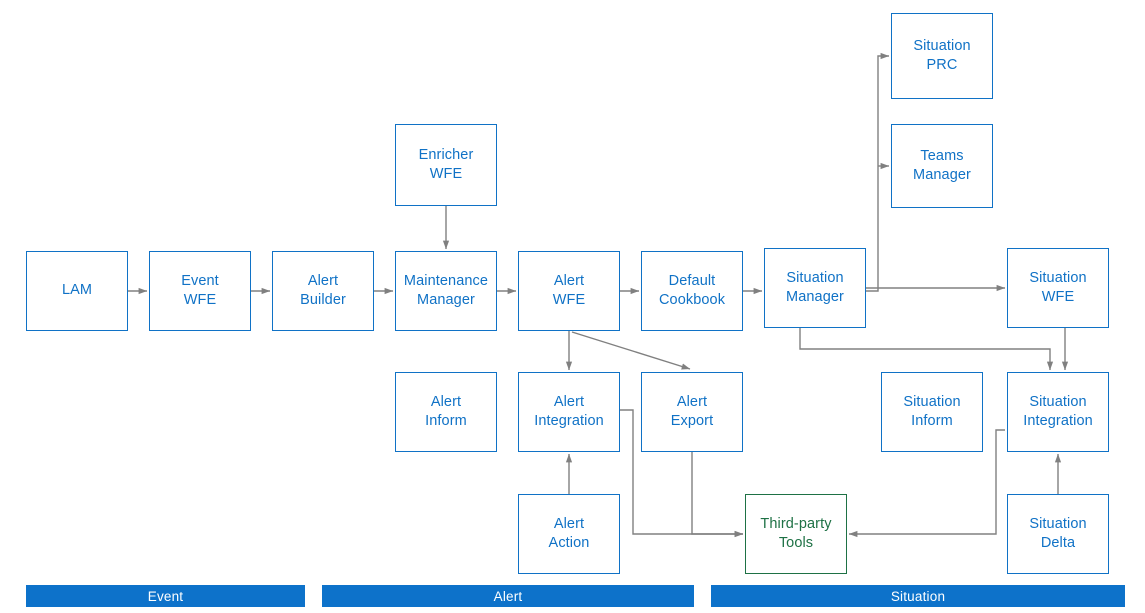 This screenshot has width=1145, height=613. I want to click on node-label-situation-manager: Situation Manager, so click(815, 287).